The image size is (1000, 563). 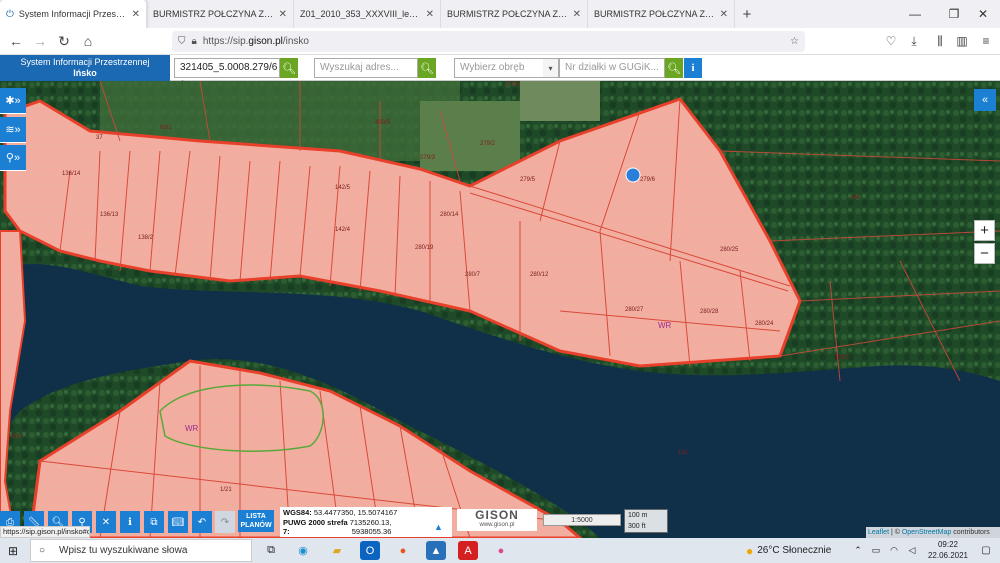 What do you see at coordinates (794, 41) in the screenshot?
I see `bookmark-star-icon: ☆` at bounding box center [794, 41].